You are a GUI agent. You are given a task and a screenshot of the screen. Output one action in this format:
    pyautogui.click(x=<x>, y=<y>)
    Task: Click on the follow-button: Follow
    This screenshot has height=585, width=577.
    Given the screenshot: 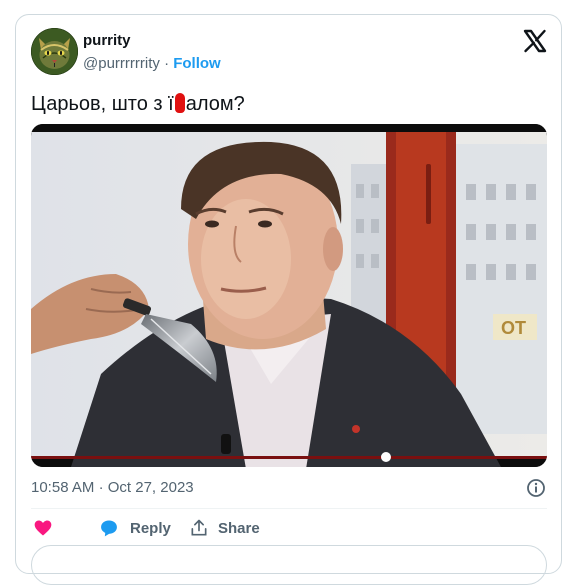 What is the action you would take?
    pyautogui.click(x=197, y=63)
    